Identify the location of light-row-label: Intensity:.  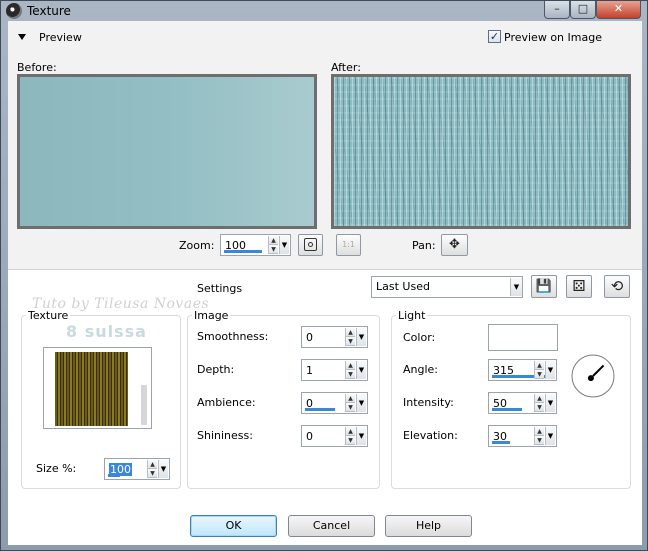
(428, 402).